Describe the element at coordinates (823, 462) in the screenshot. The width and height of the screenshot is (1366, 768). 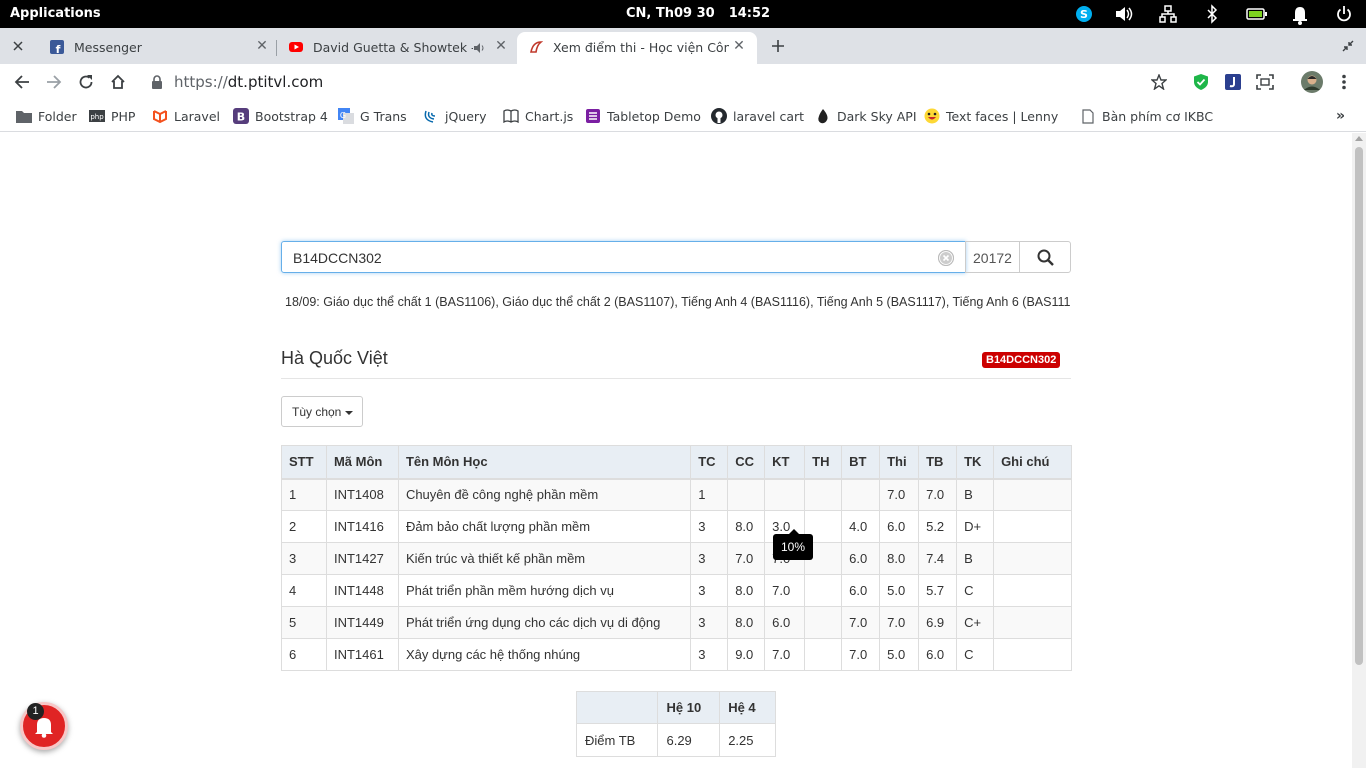
I see `column-header: TH` at that location.